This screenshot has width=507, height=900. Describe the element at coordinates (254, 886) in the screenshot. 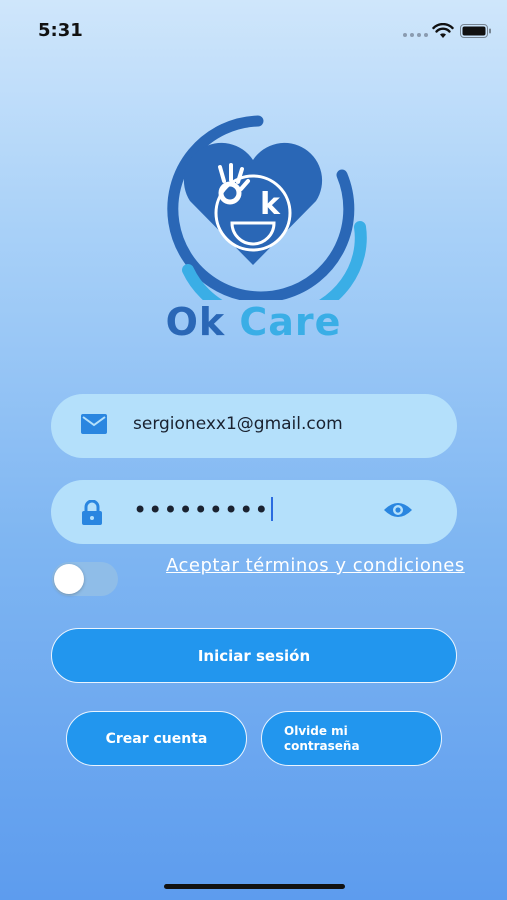

I see `home-indicator` at that location.